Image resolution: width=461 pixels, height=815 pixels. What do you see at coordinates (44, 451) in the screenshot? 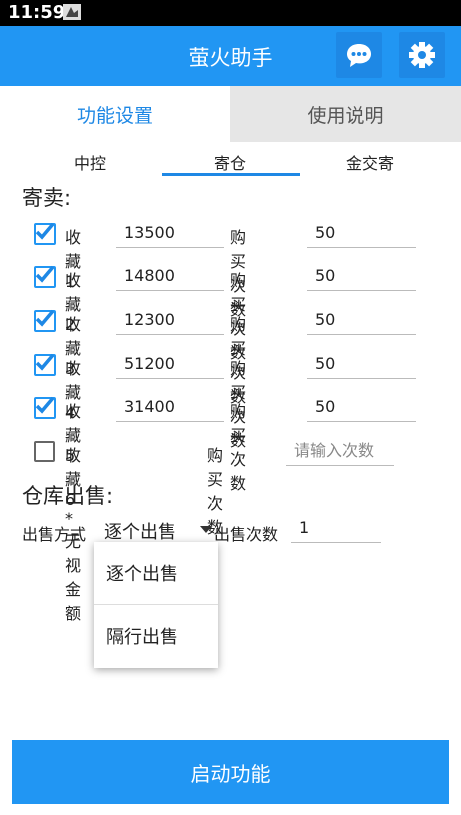
I see `checkbox-collect6` at bounding box center [44, 451].